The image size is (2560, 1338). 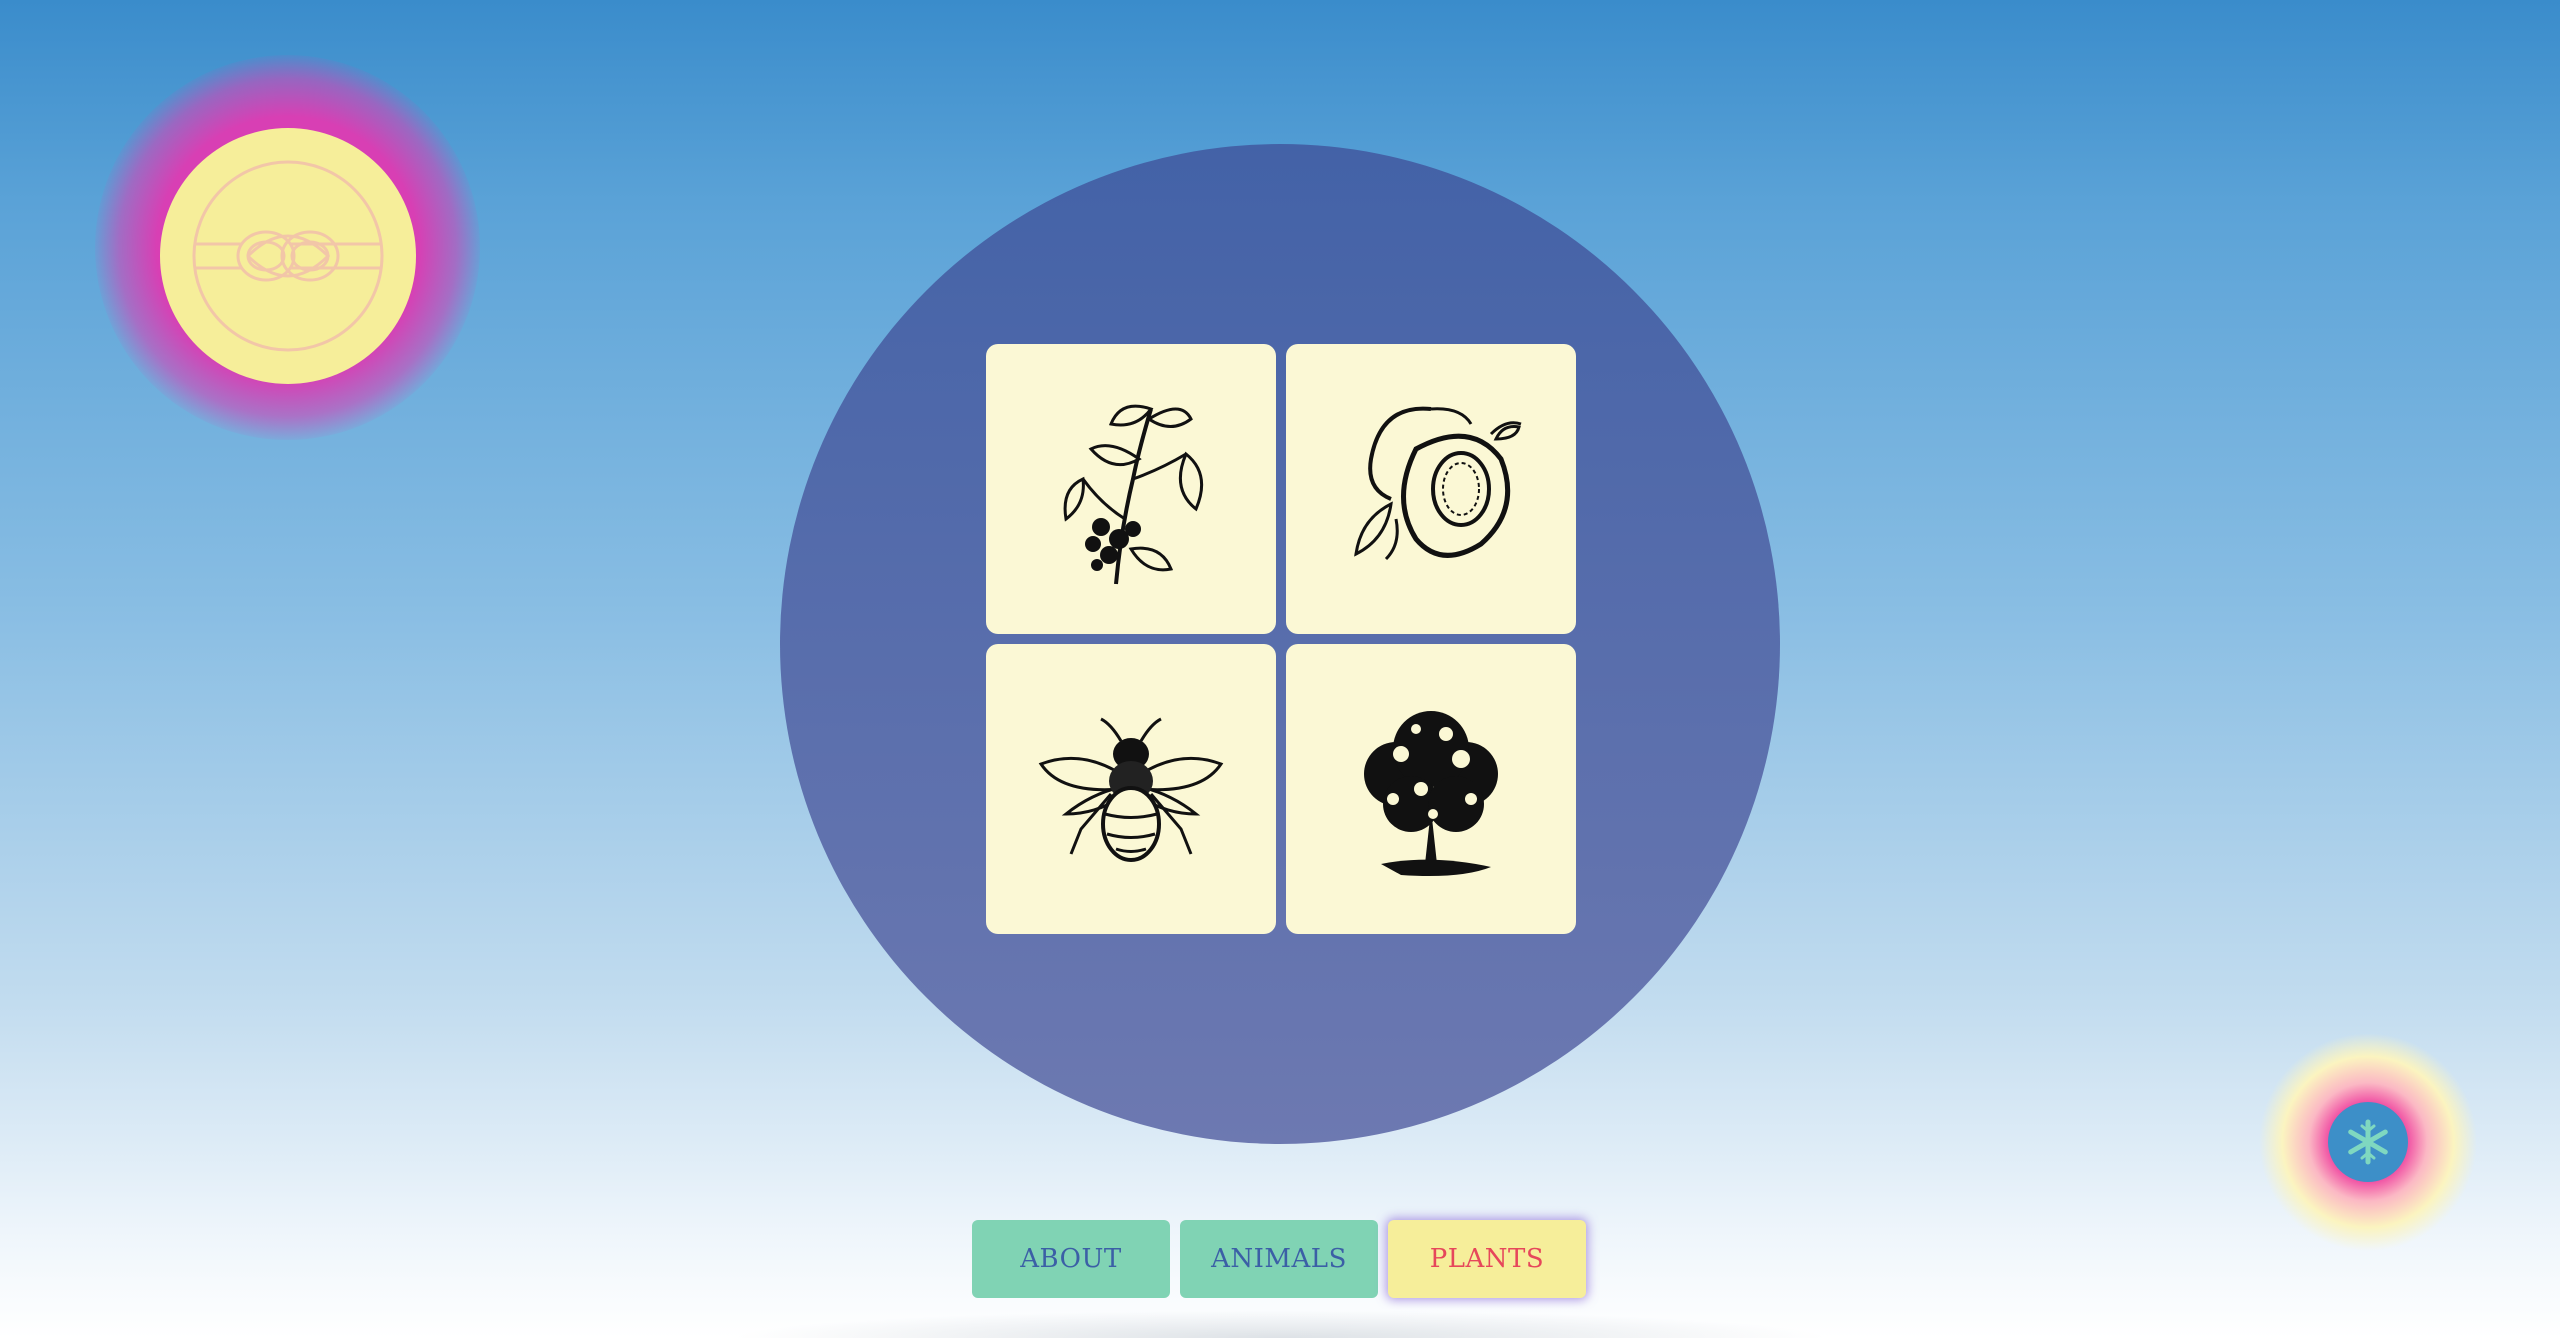 I want to click on main-nav: ABOUT ANIMALS PLANTS, so click(x=1279, y=1259).